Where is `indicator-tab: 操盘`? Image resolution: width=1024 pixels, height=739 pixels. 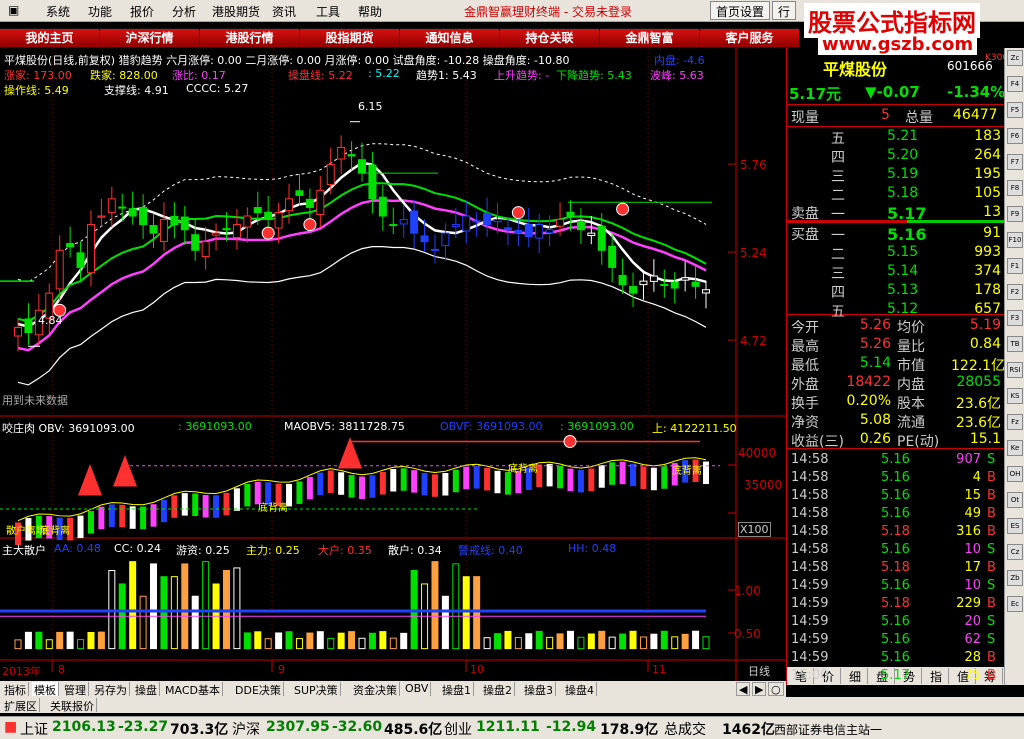 indicator-tab: 操盘 is located at coordinates (146, 689).